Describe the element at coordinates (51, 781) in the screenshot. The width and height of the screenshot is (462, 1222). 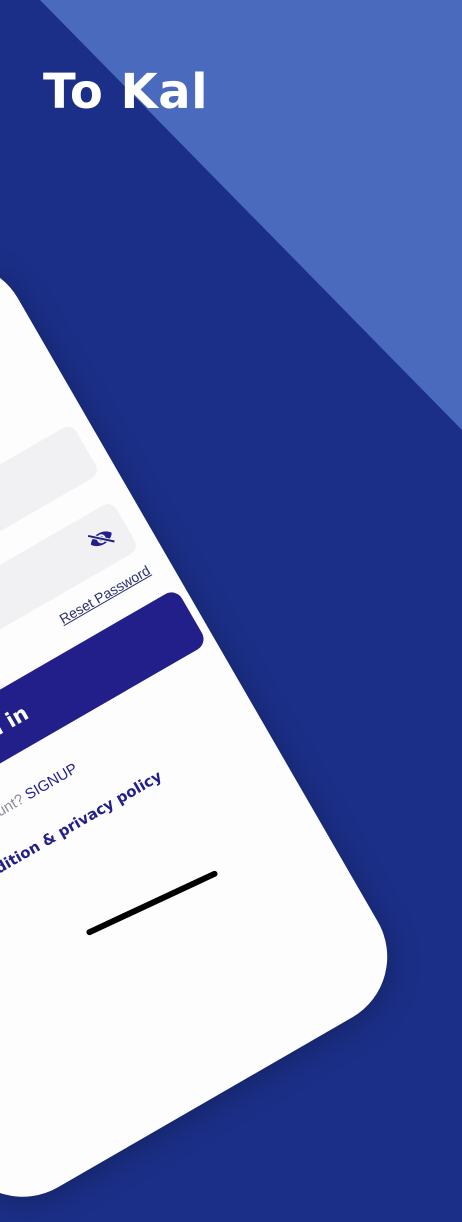
I see `signup-link: SIGNUP` at that location.